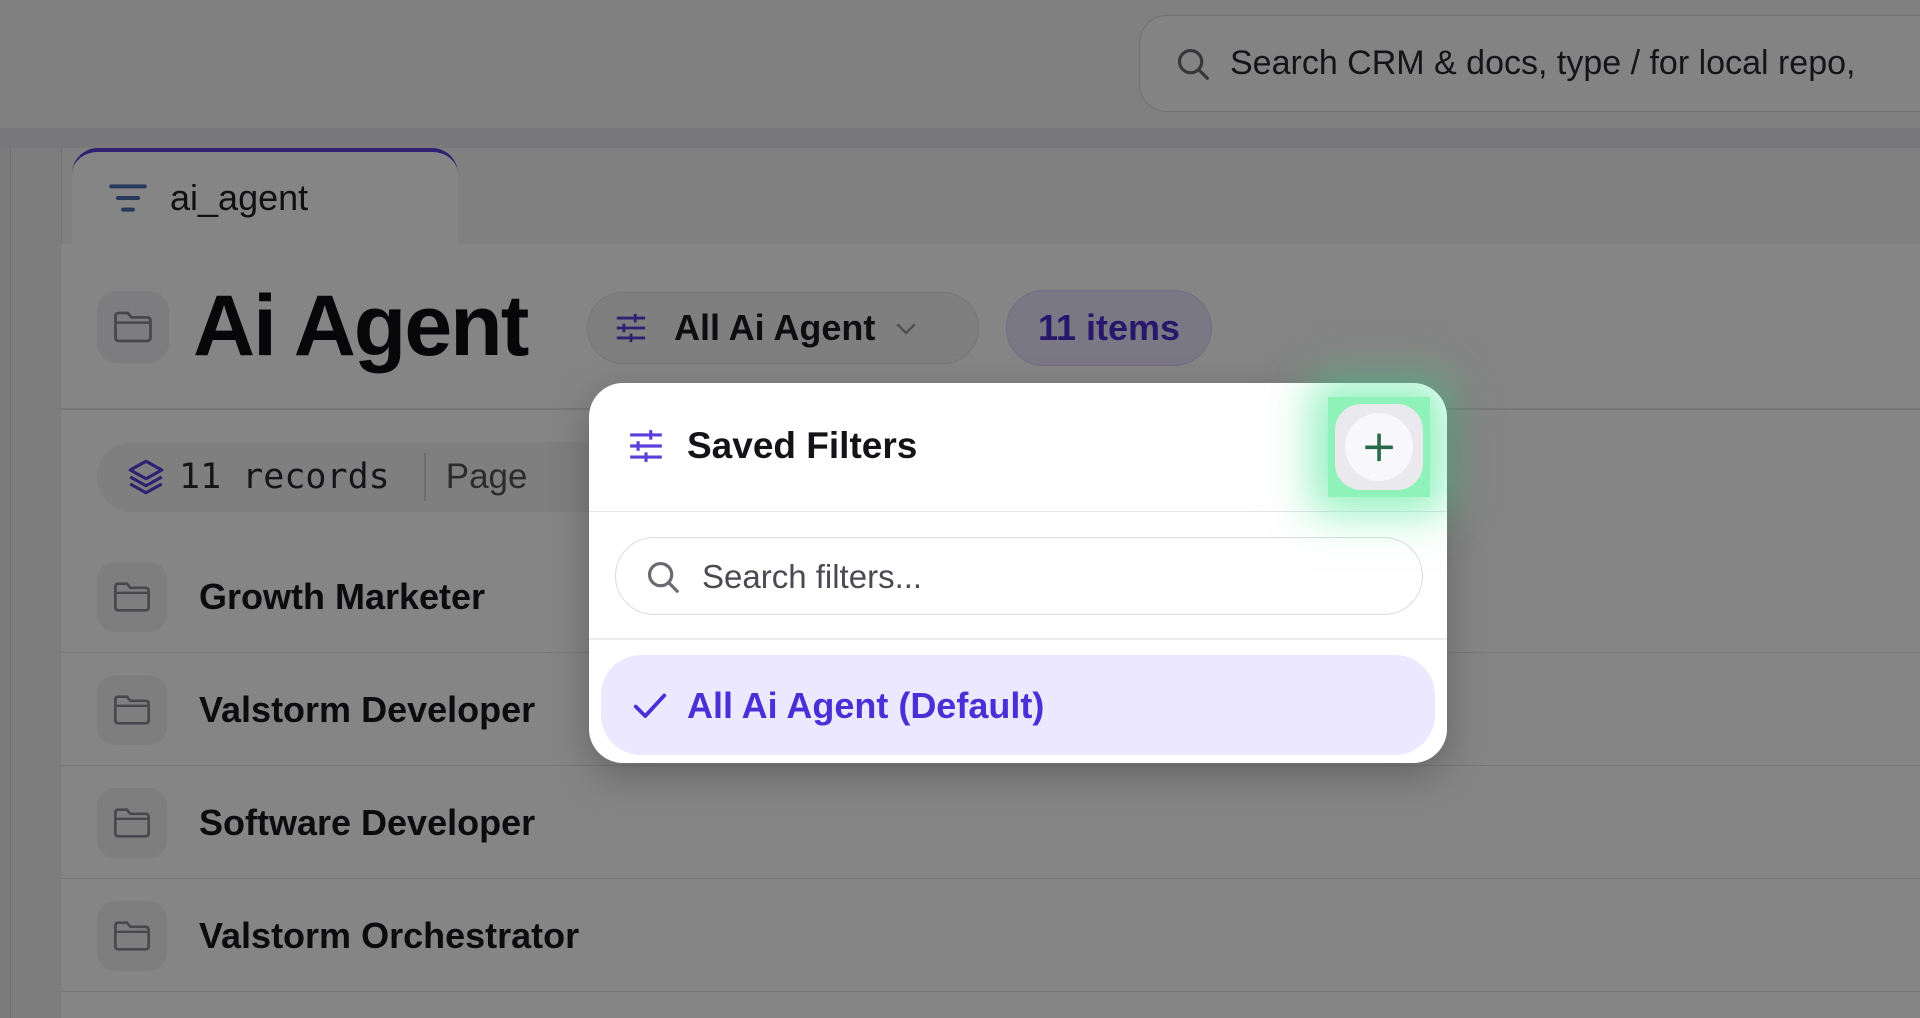  Describe the element at coordinates (960, 138) in the screenshot. I see `divider-strip` at that location.